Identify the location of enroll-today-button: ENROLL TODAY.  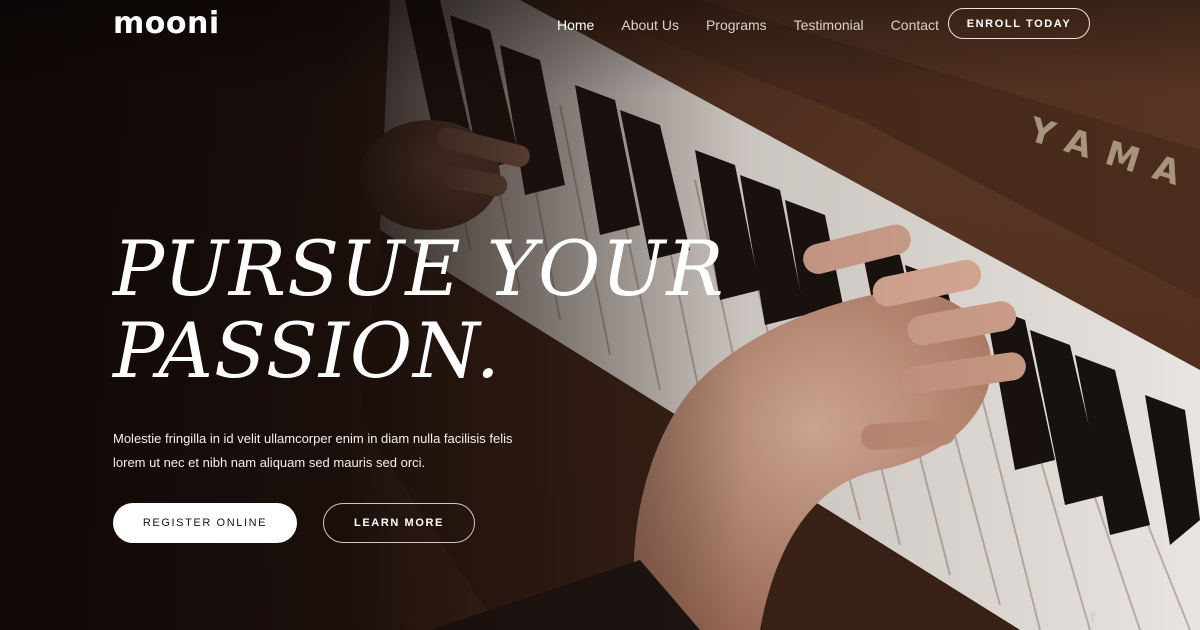
(1019, 23).